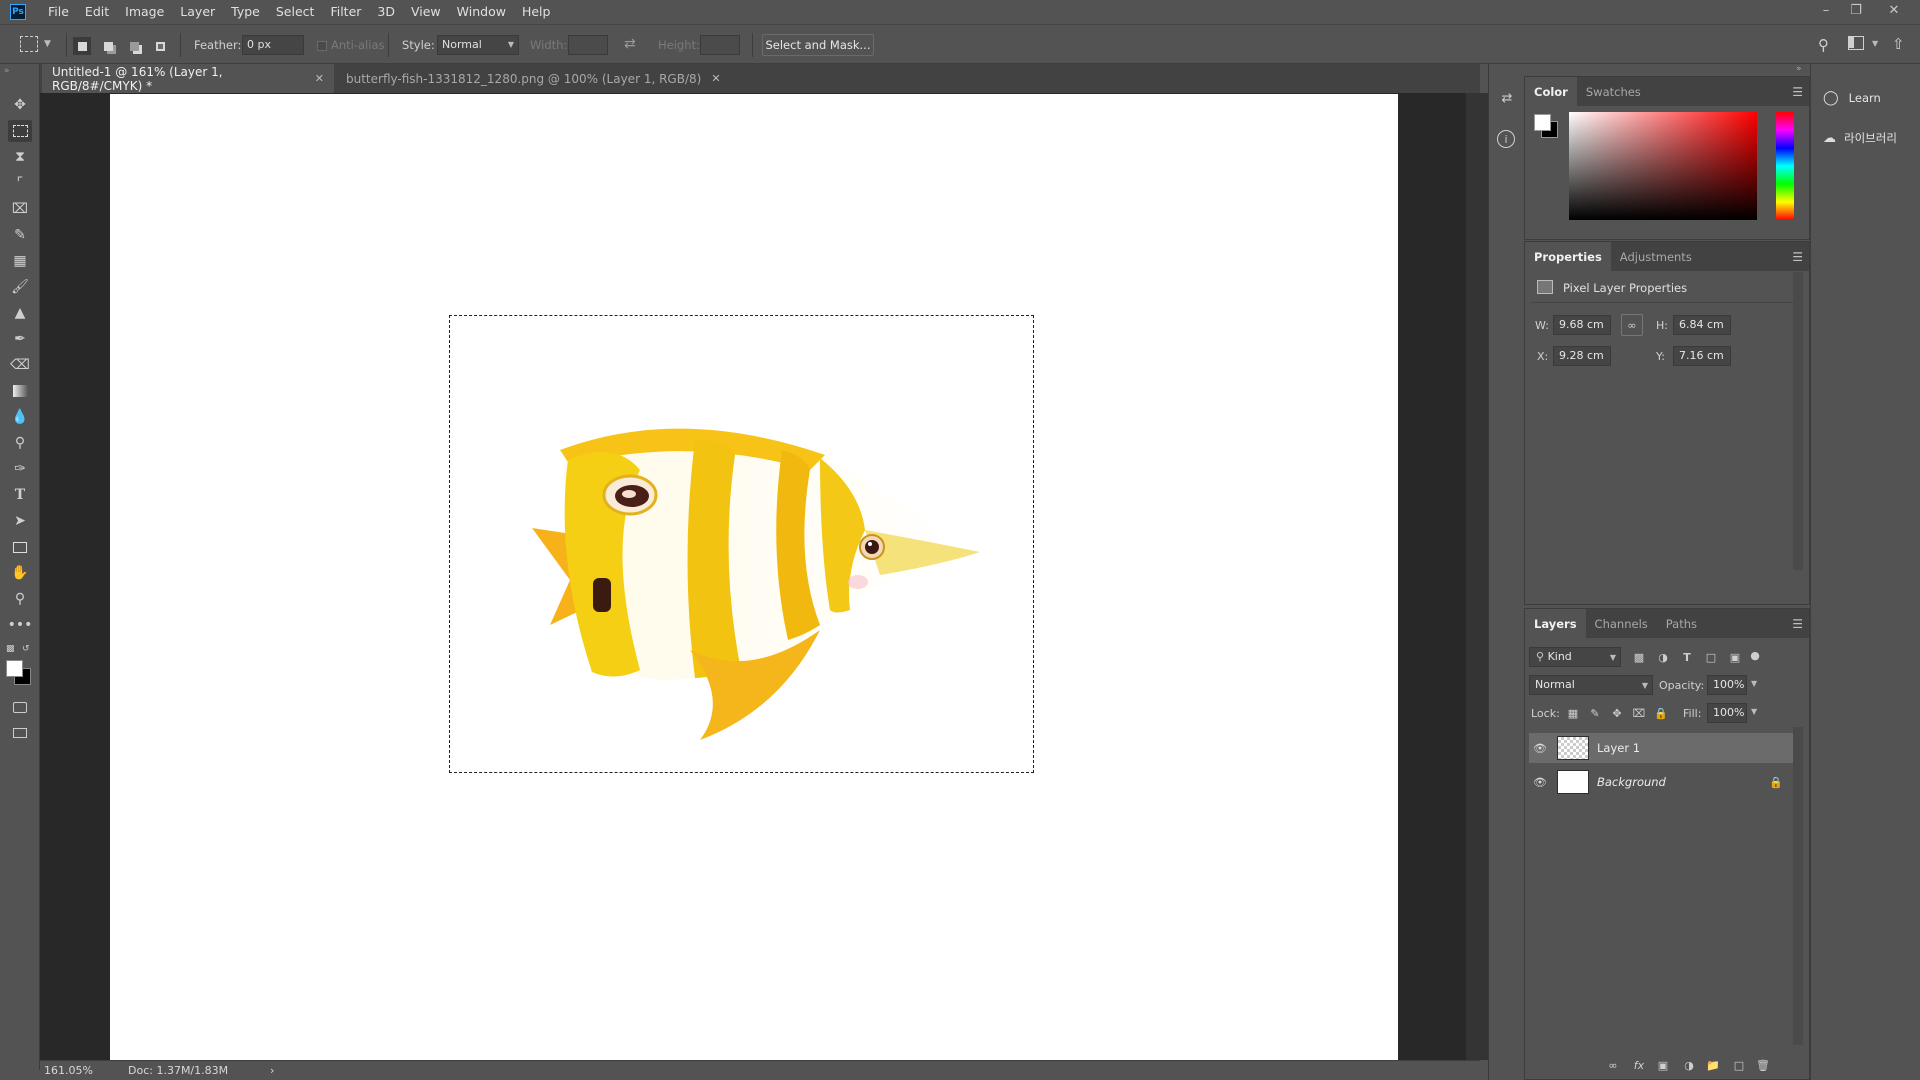 The width and height of the screenshot is (1920, 1080). Describe the element at coordinates (1739, 1065) in the screenshot. I see `new-layer-icon: □` at that location.